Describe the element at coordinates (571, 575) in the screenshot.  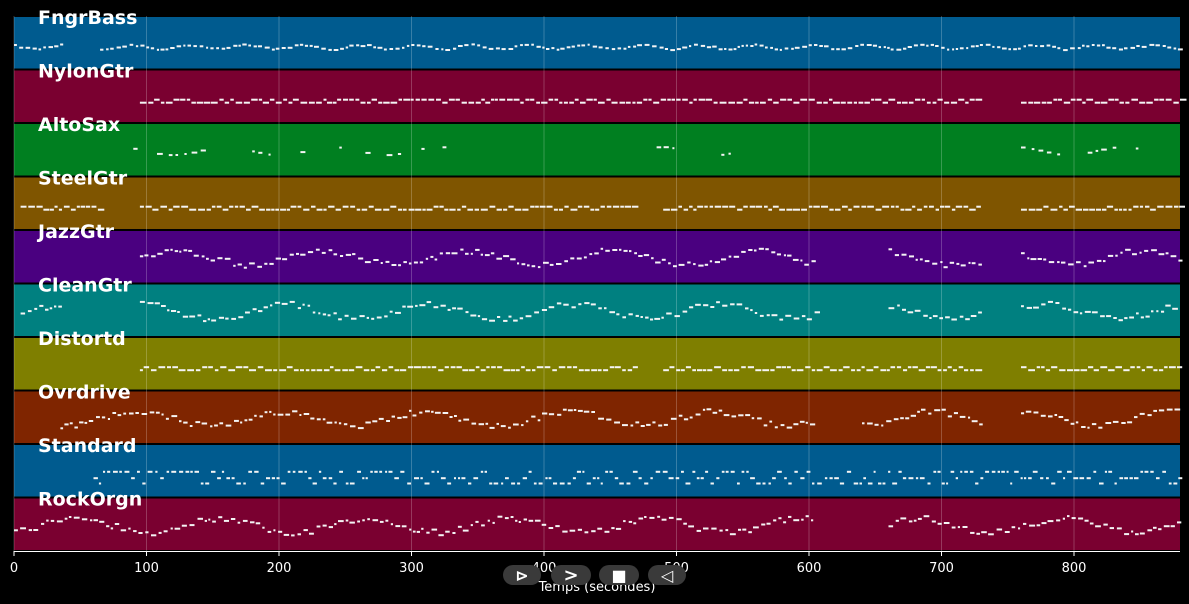
I see `forward-button: >` at that location.